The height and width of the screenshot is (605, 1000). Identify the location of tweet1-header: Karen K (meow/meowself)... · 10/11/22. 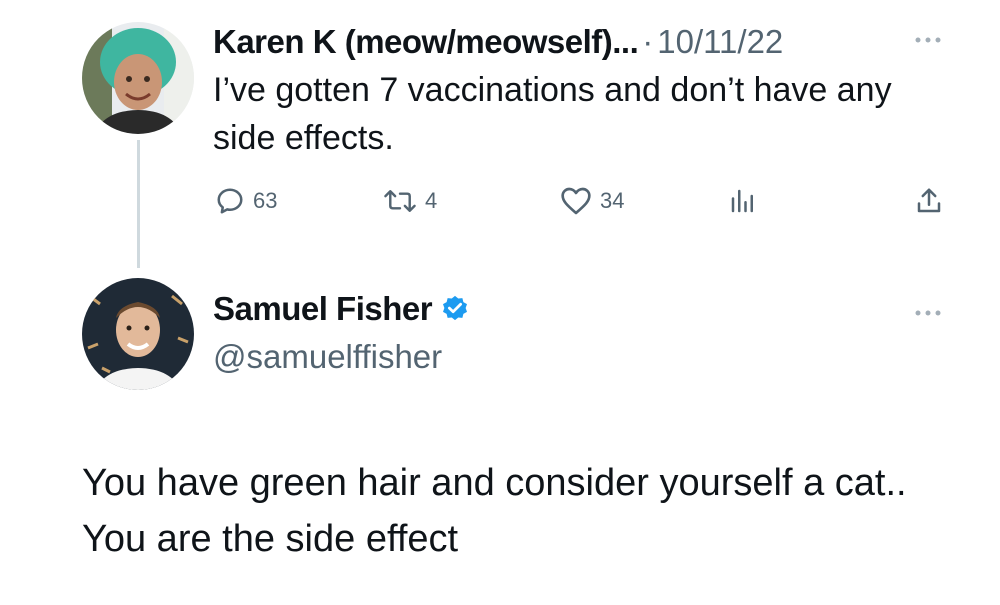
(498, 42).